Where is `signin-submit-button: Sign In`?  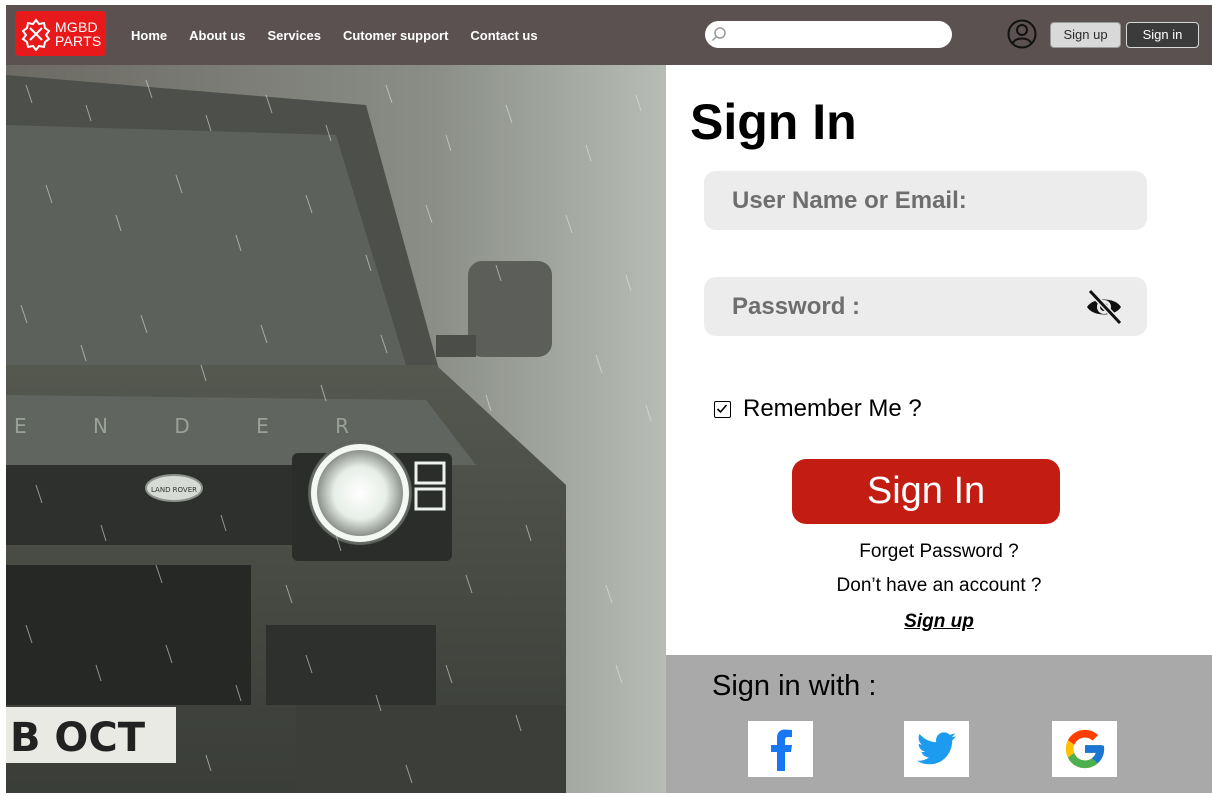
signin-submit-button: Sign In is located at coordinates (926, 491).